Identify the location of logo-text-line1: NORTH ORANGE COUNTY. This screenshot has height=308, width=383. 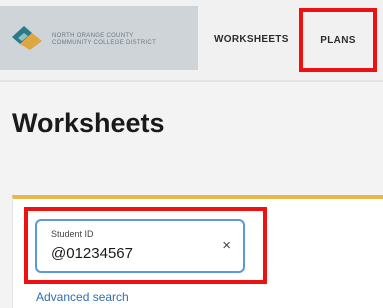
(93, 36).